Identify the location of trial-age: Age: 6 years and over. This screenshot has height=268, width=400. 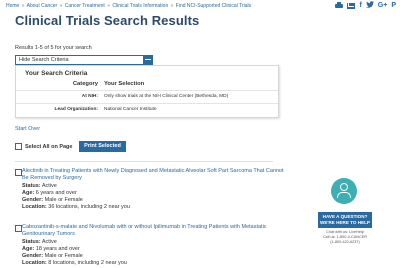
(76, 193).